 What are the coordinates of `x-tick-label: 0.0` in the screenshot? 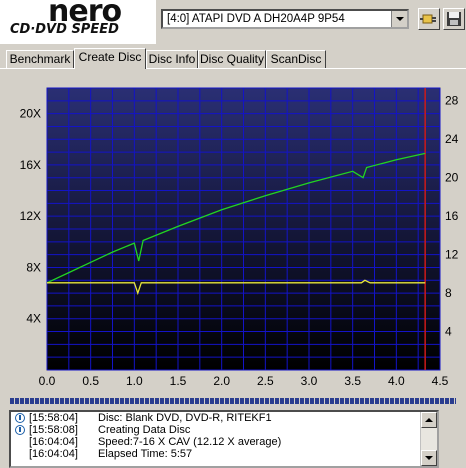 It's located at (47, 381).